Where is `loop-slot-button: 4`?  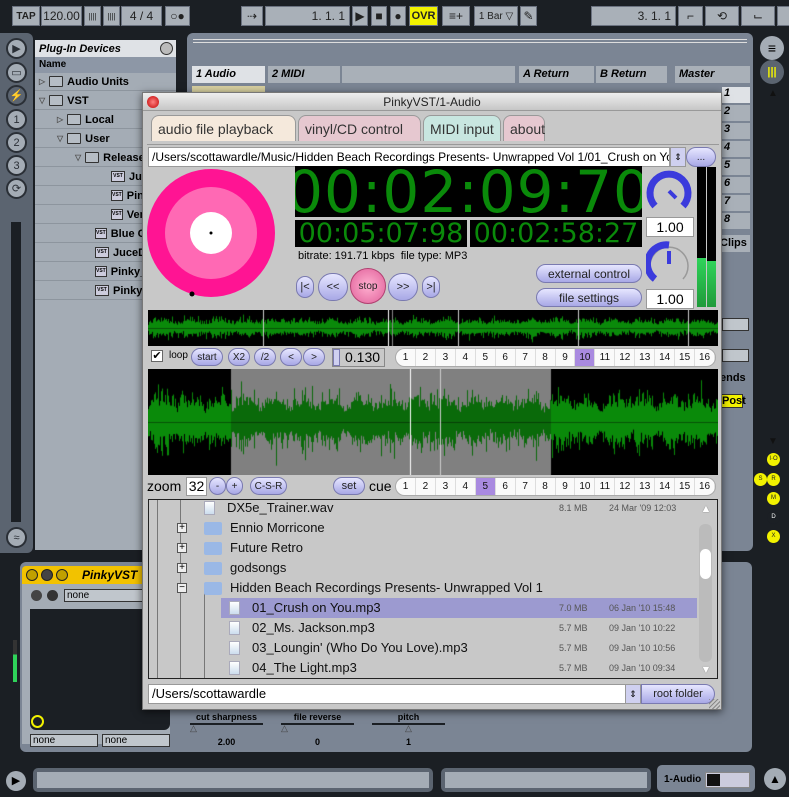
loop-slot-button: 4 is located at coordinates (466, 357).